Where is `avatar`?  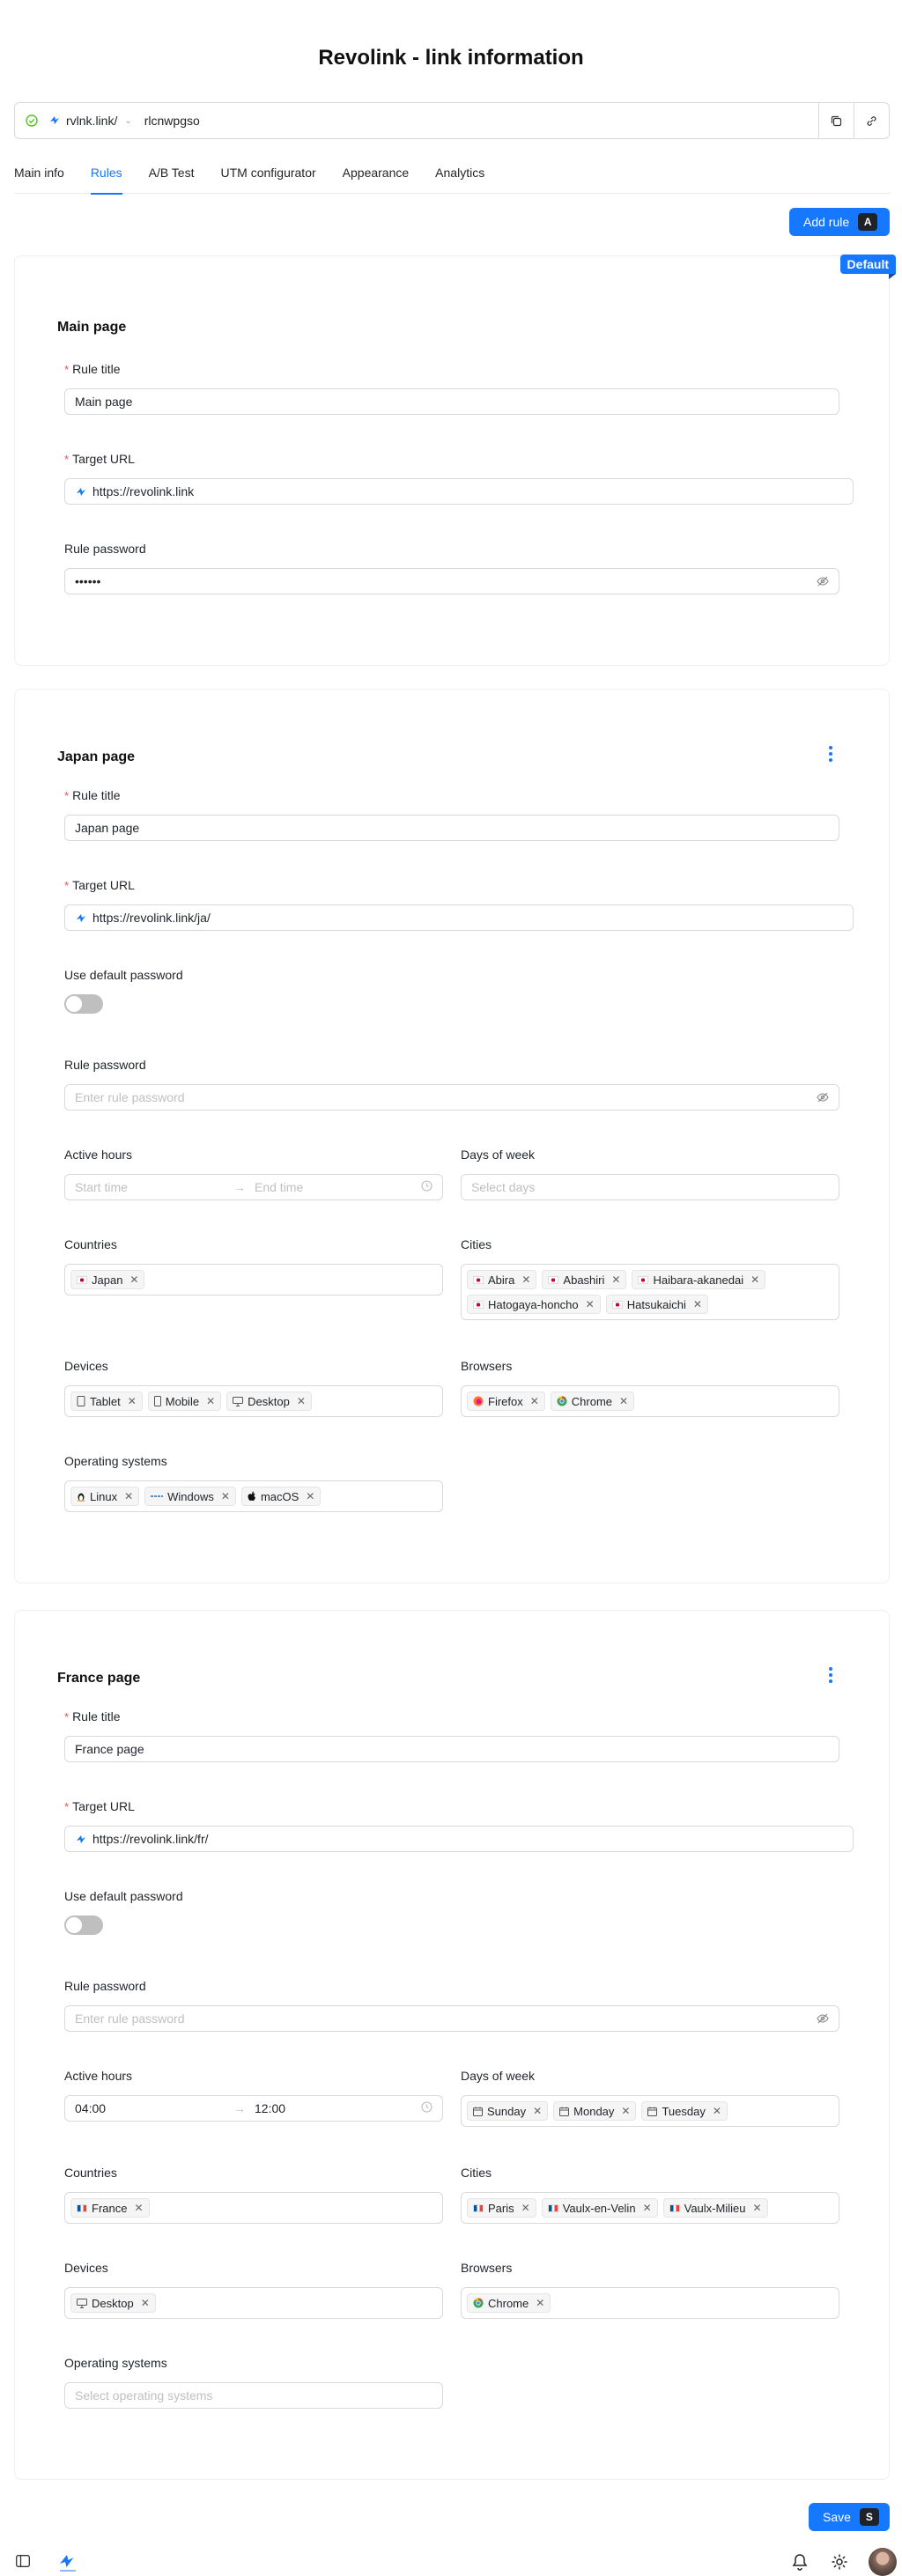
avatar is located at coordinates (883, 2562).